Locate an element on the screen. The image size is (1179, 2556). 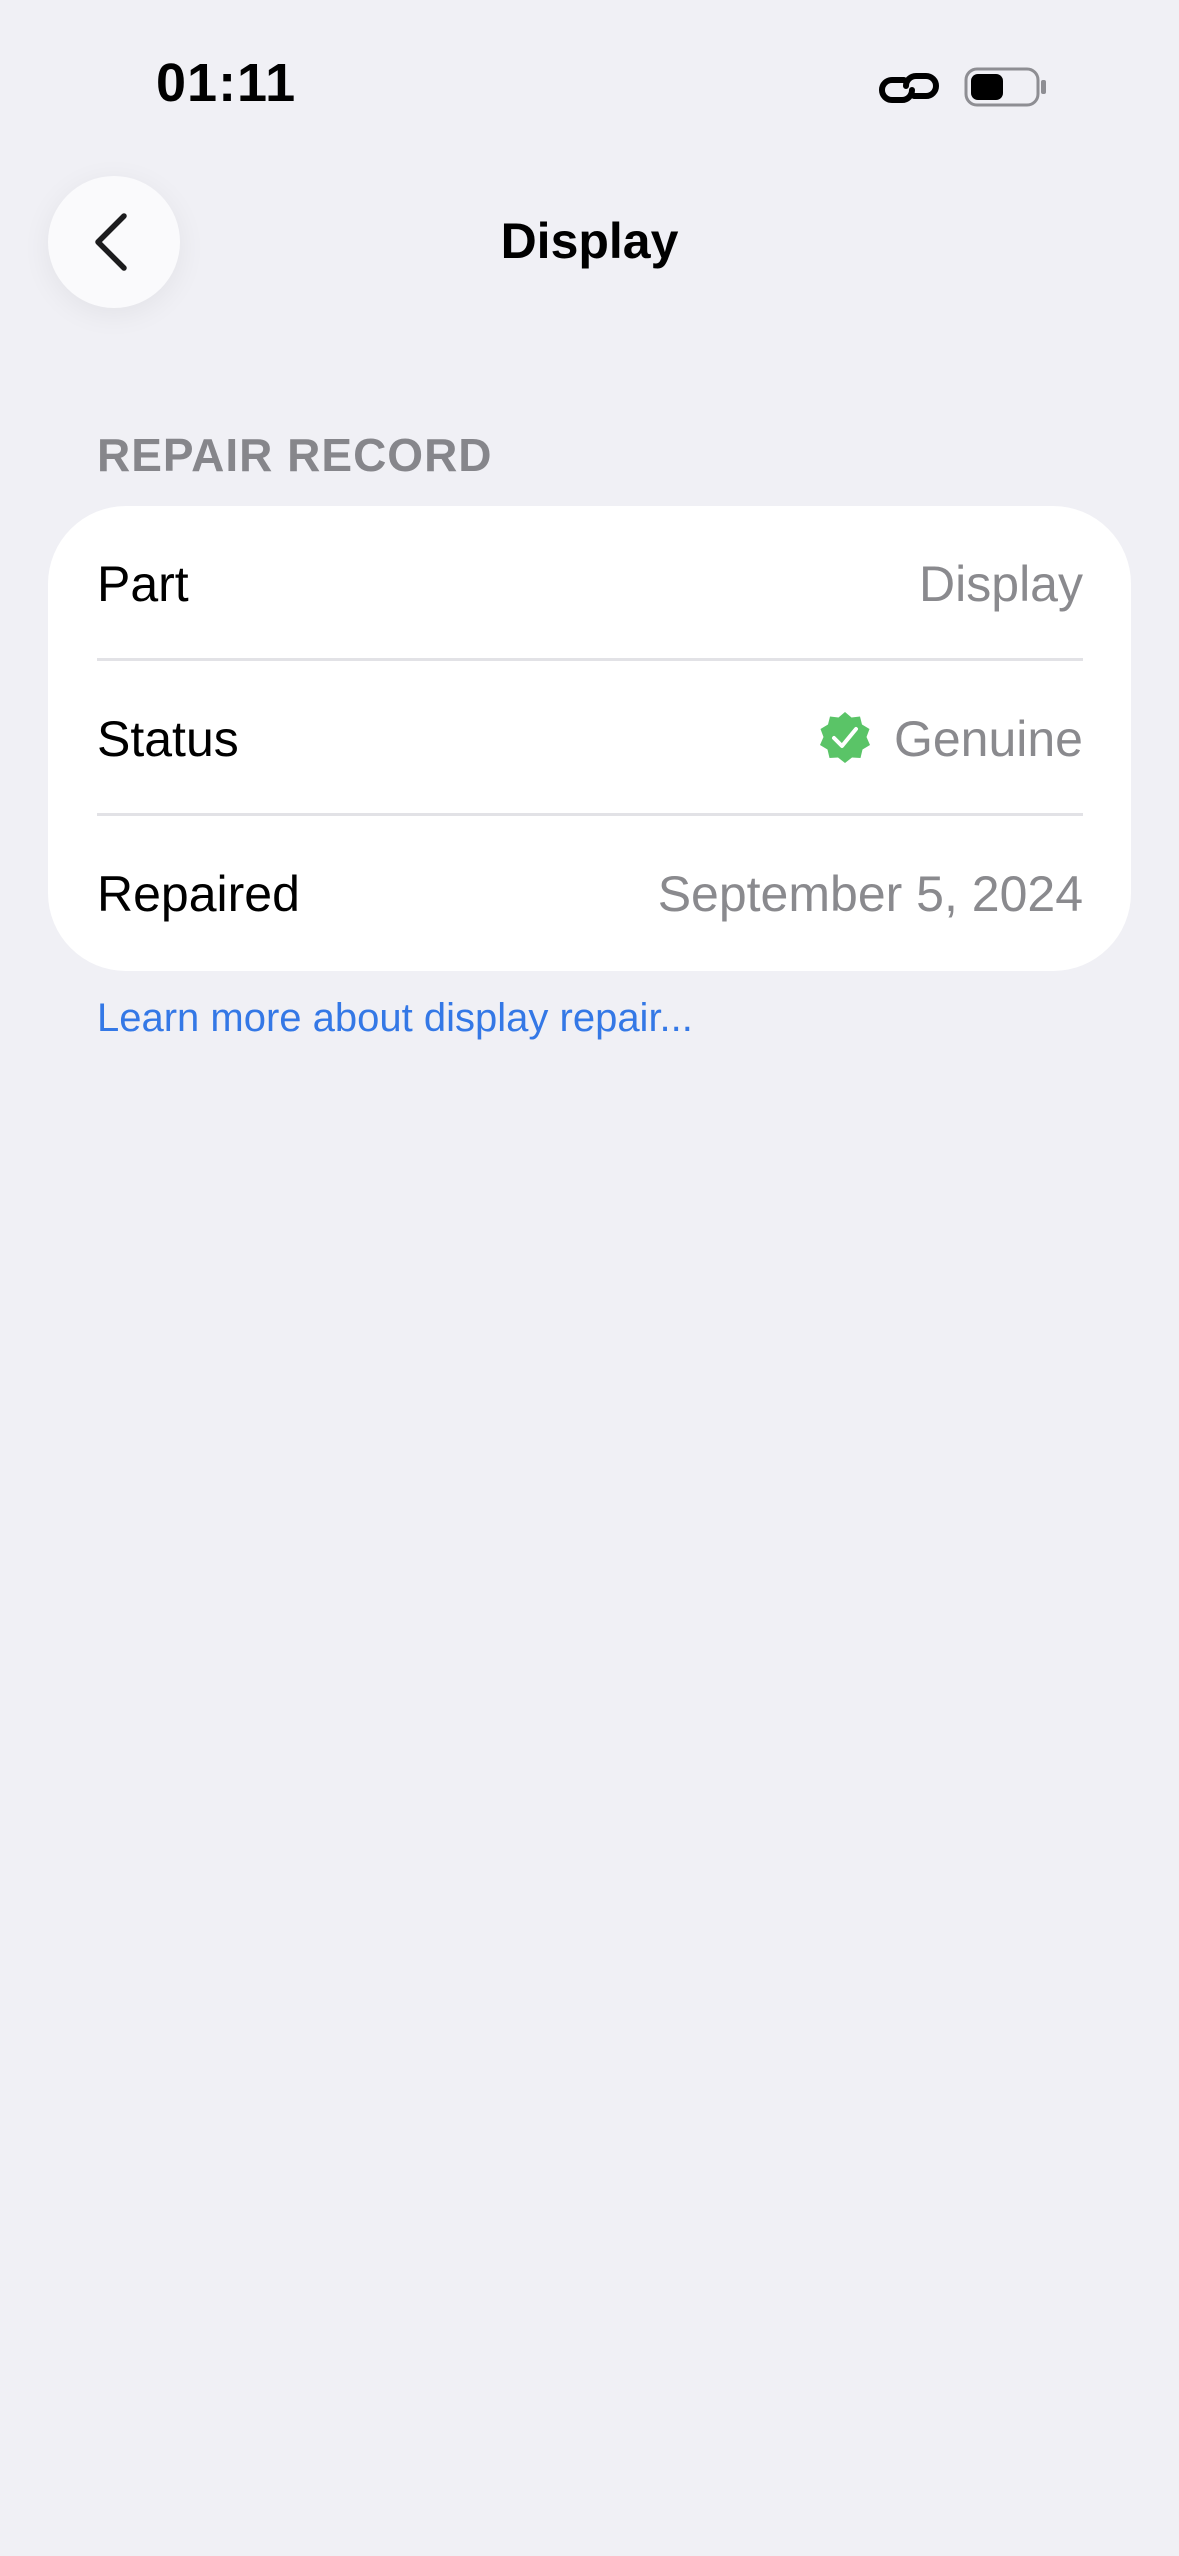
row-label: Part is located at coordinates (143, 583).